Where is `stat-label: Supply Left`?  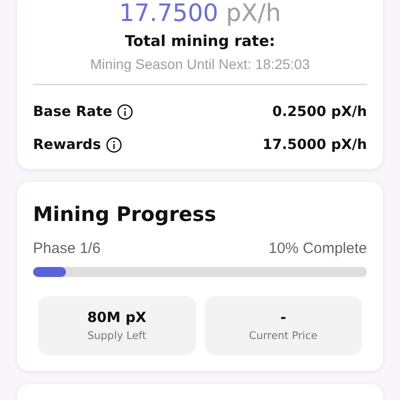 stat-label: Supply Left is located at coordinates (116, 336).